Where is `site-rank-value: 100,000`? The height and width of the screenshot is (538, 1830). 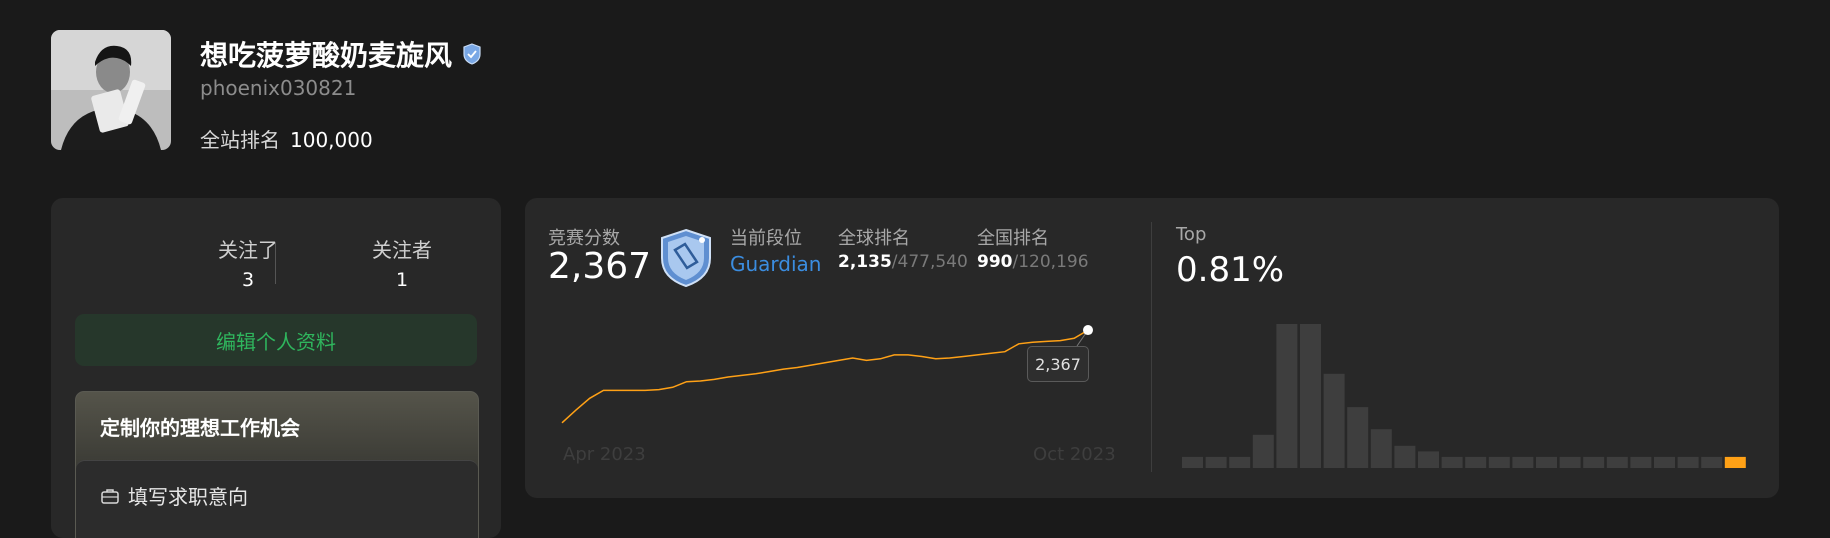
site-rank-value: 100,000 is located at coordinates (331, 140).